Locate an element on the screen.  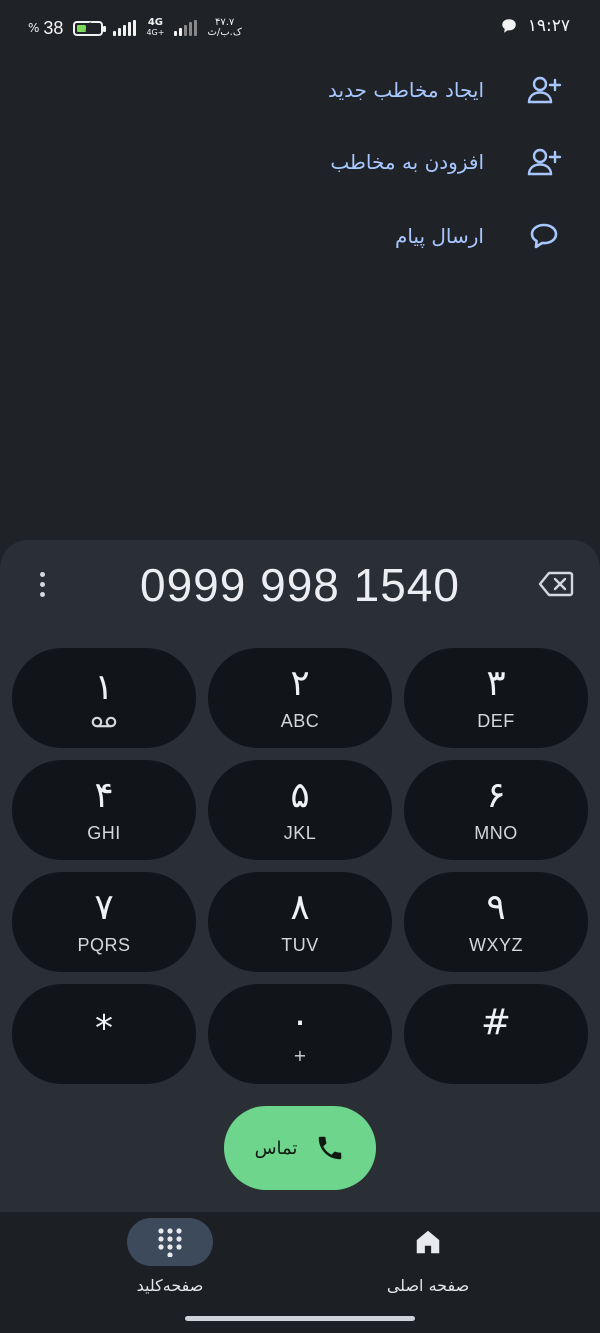
key-letters: MNO is located at coordinates (496, 833).